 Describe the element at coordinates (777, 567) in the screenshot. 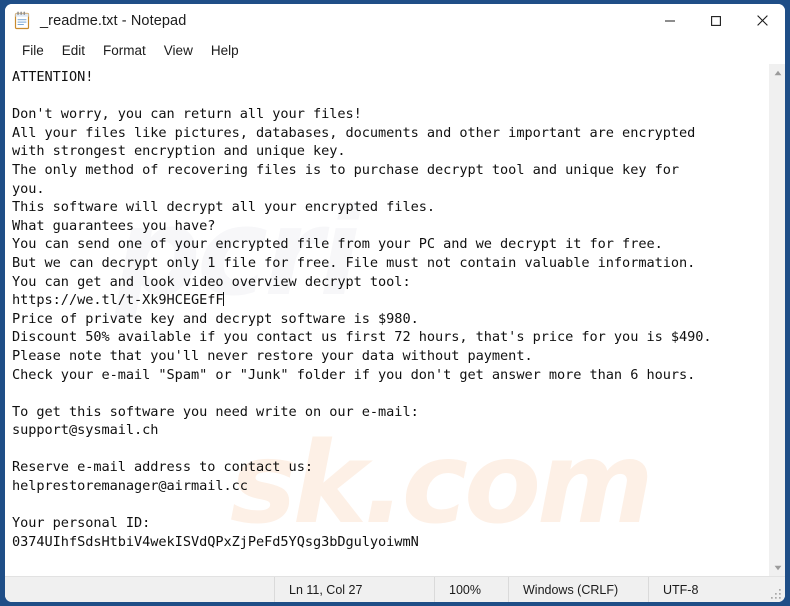

I see `scroll-down-icon` at that location.